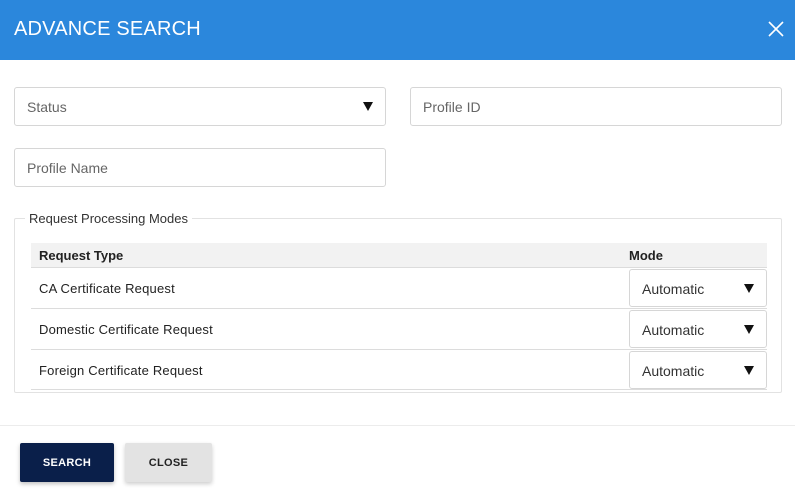 This screenshot has width=795, height=494. Describe the element at coordinates (67, 462) in the screenshot. I see `search-button: SEARCH` at that location.